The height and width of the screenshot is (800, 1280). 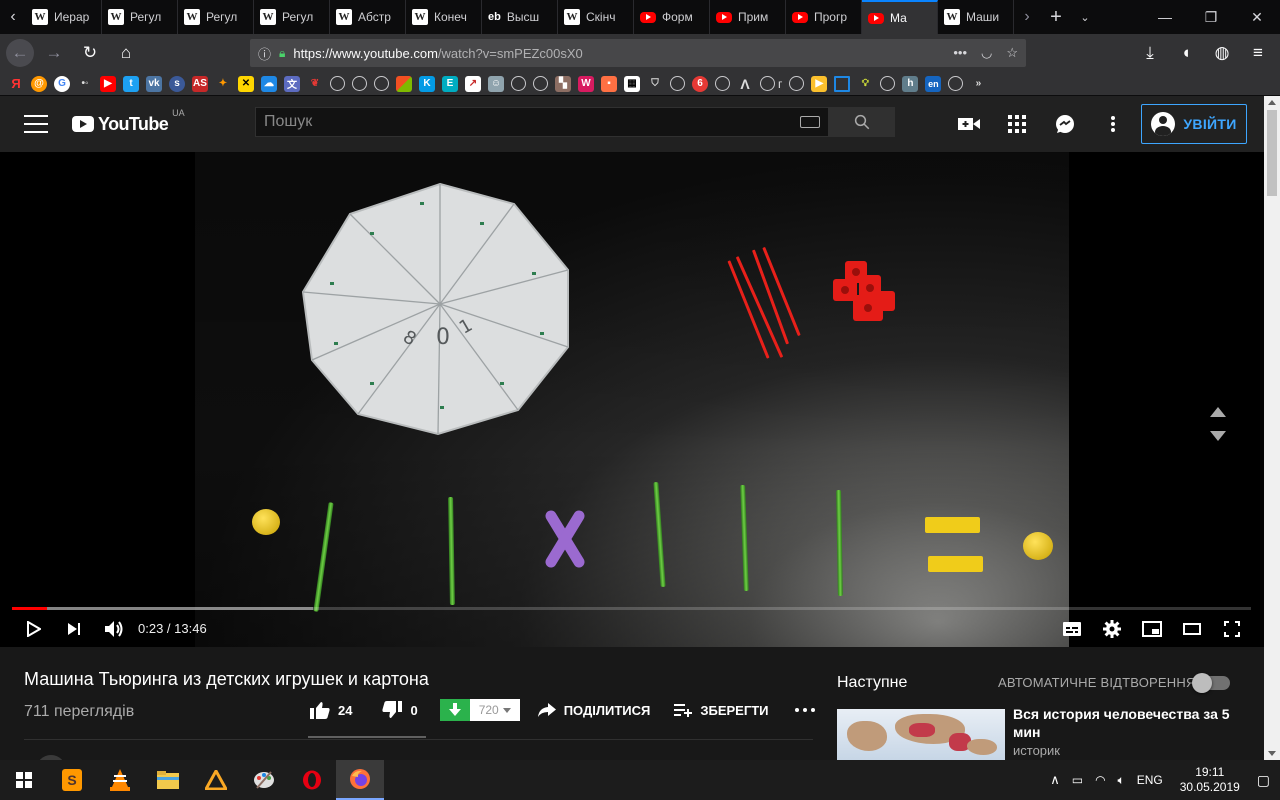 What do you see at coordinates (632, 83) in the screenshot?
I see `grid-bookmark-icon: ▦` at bounding box center [632, 83].